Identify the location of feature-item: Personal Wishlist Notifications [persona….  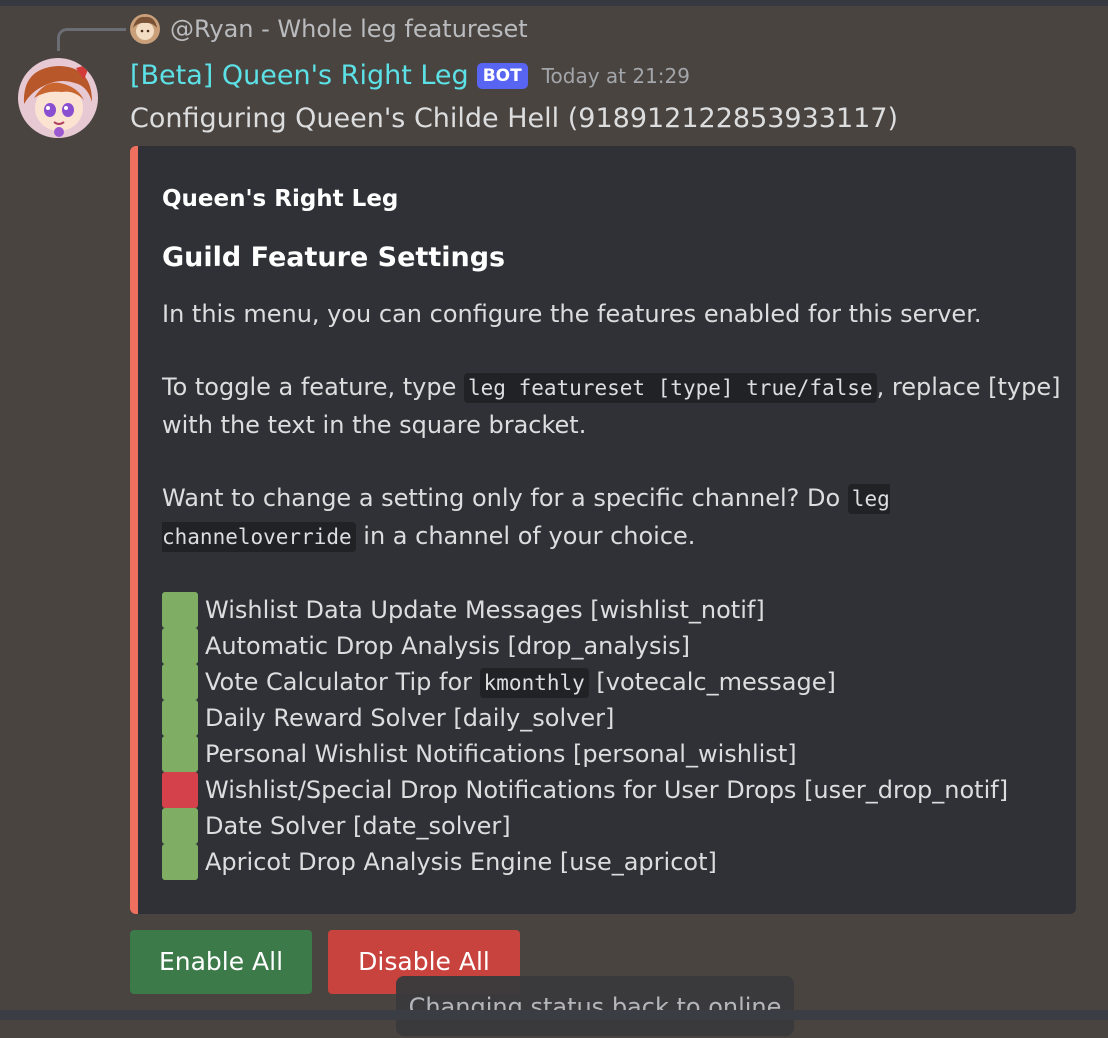
(612, 754).